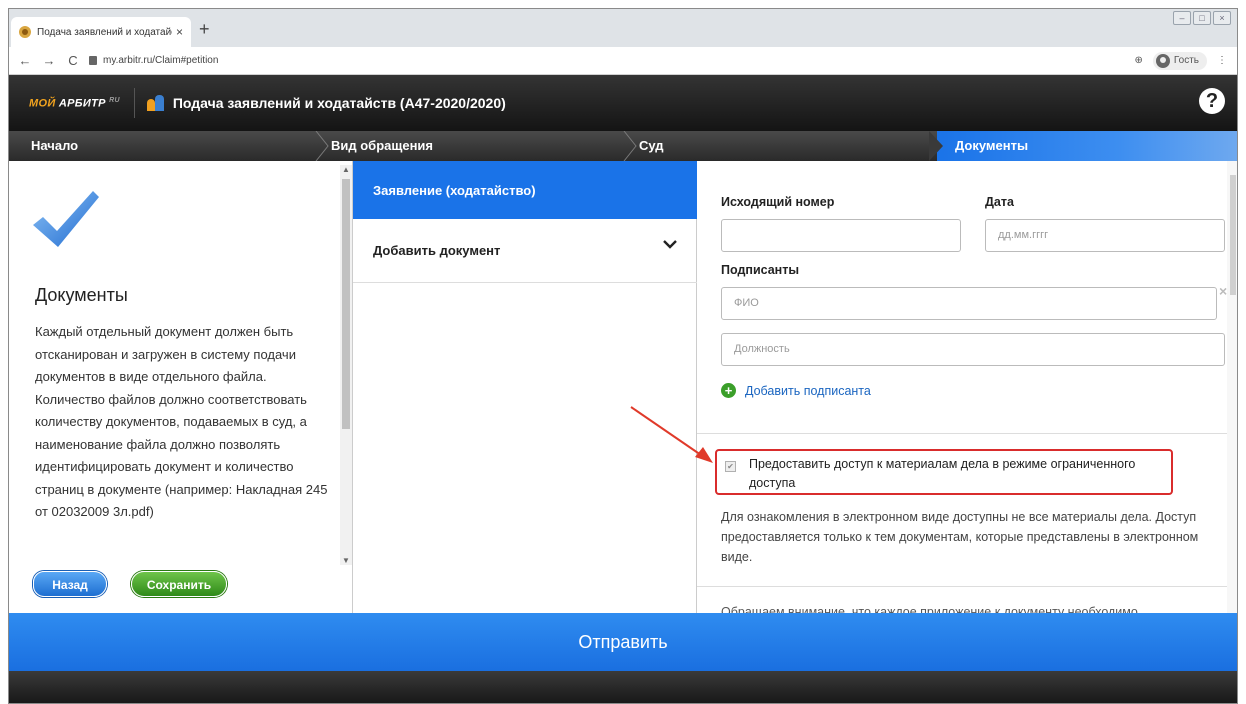 The width and height of the screenshot is (1246, 704). I want to click on close-window-icon: ×, so click(1222, 18).